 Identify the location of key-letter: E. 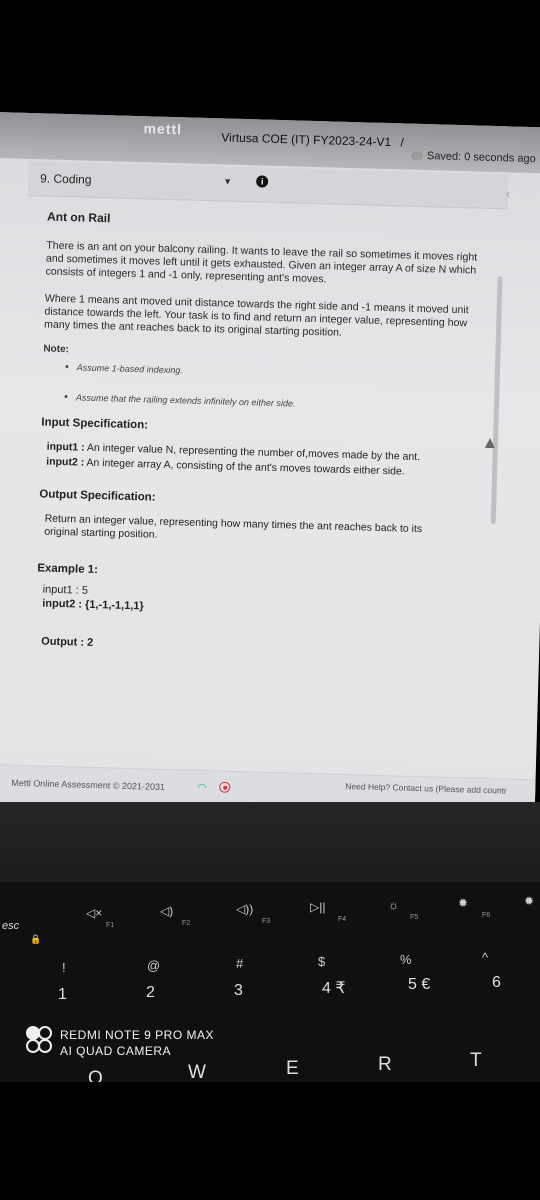
(292, 1068).